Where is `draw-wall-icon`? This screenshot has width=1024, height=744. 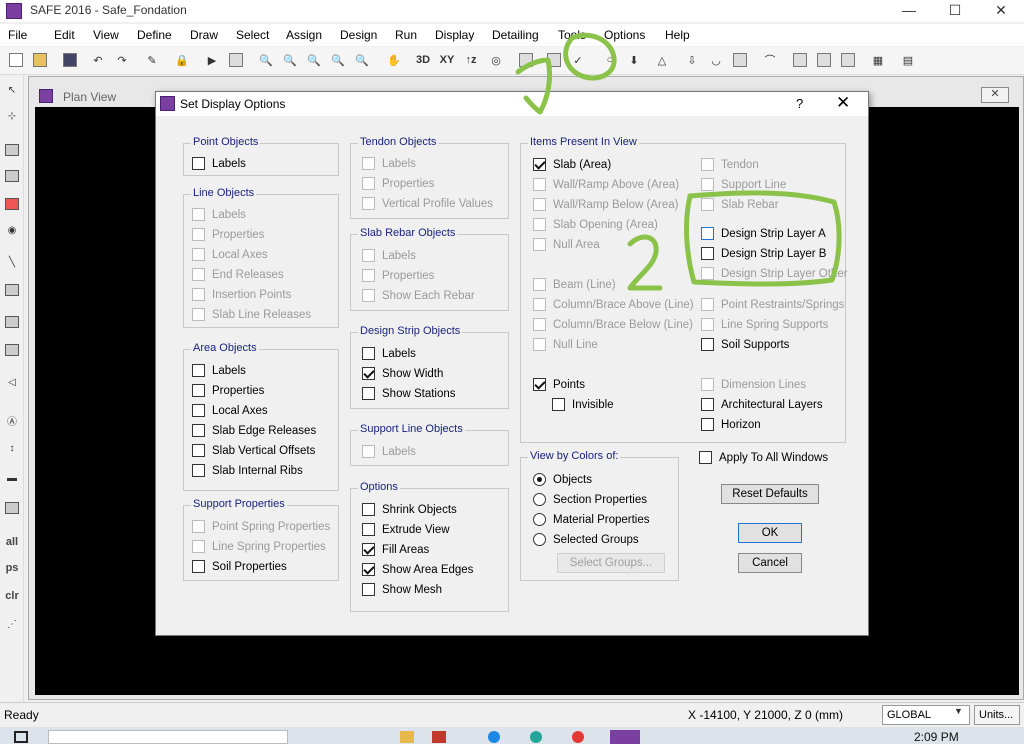 draw-wall-icon is located at coordinates (12, 350).